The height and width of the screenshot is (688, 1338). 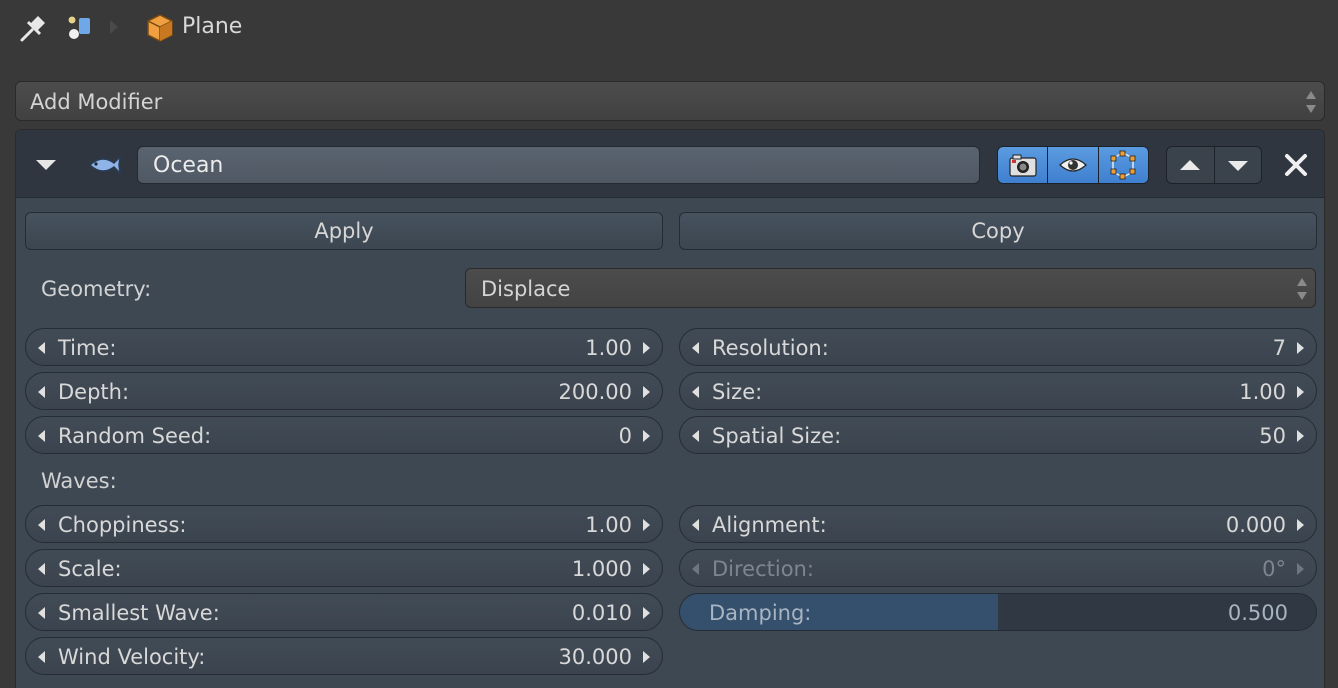 I want to click on move-modifier-buttons, so click(x=1214, y=165).